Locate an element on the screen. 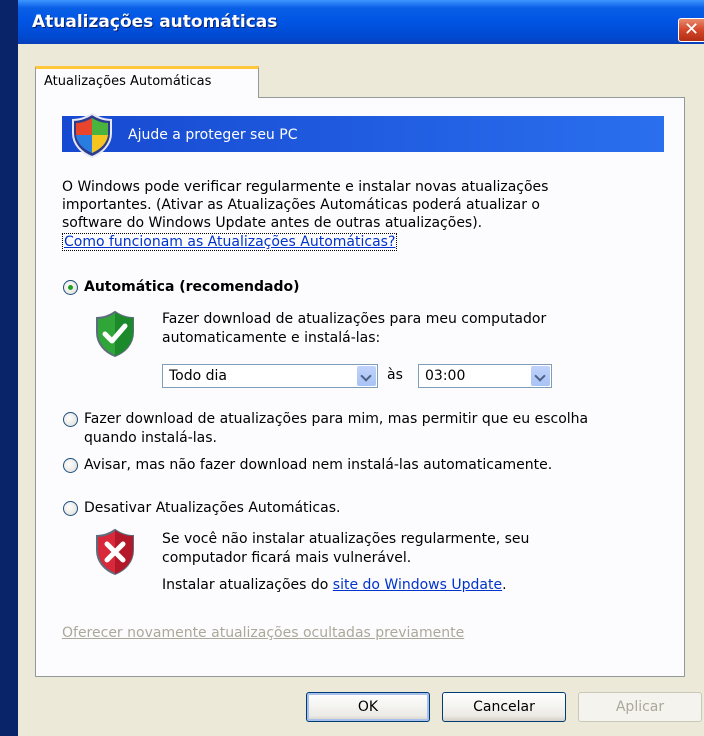 This screenshot has height=736, width=704. cancel-button: Cancelar is located at coordinates (504, 707).